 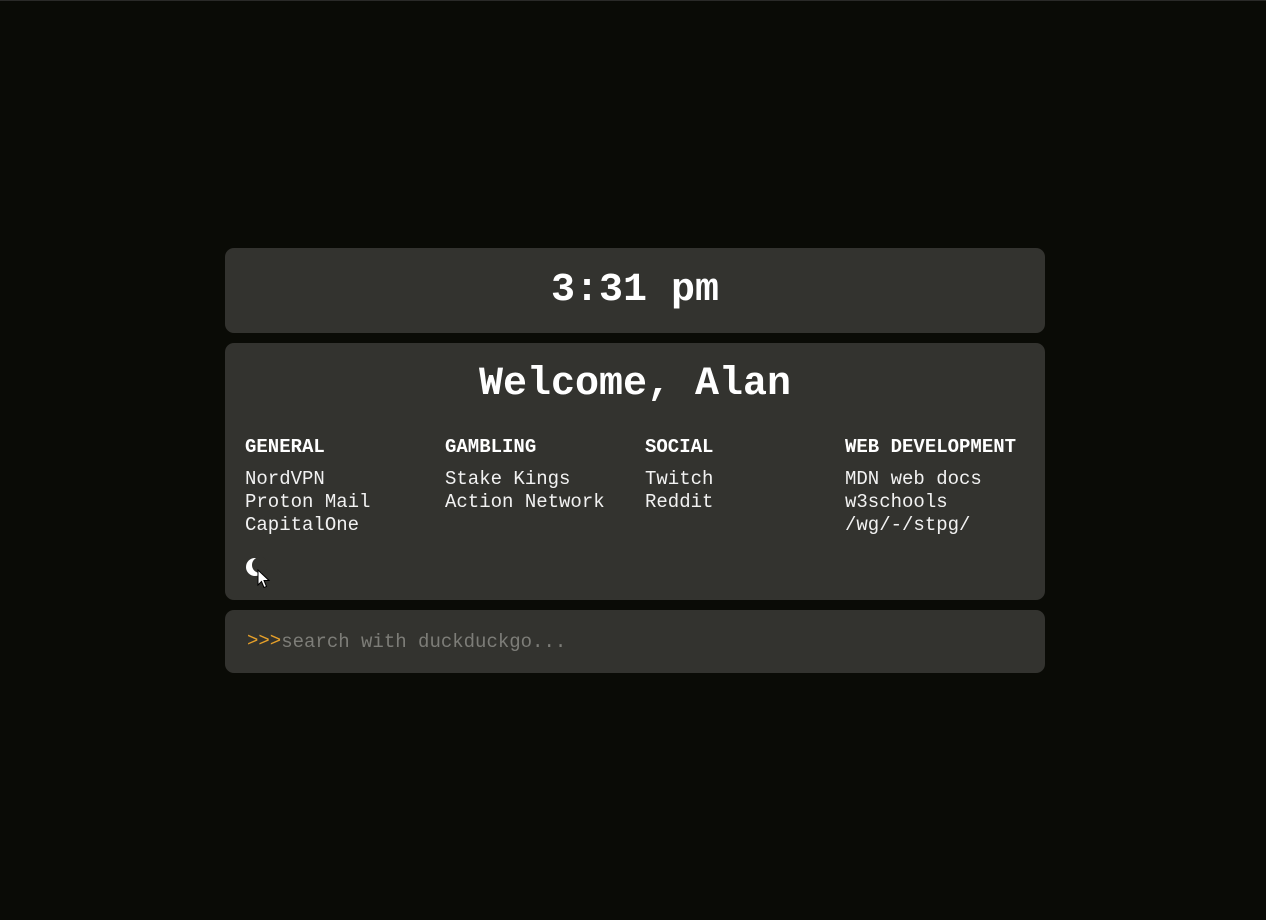 I want to click on category-title: WEB DEVELOPMENT, so click(x=931, y=447).